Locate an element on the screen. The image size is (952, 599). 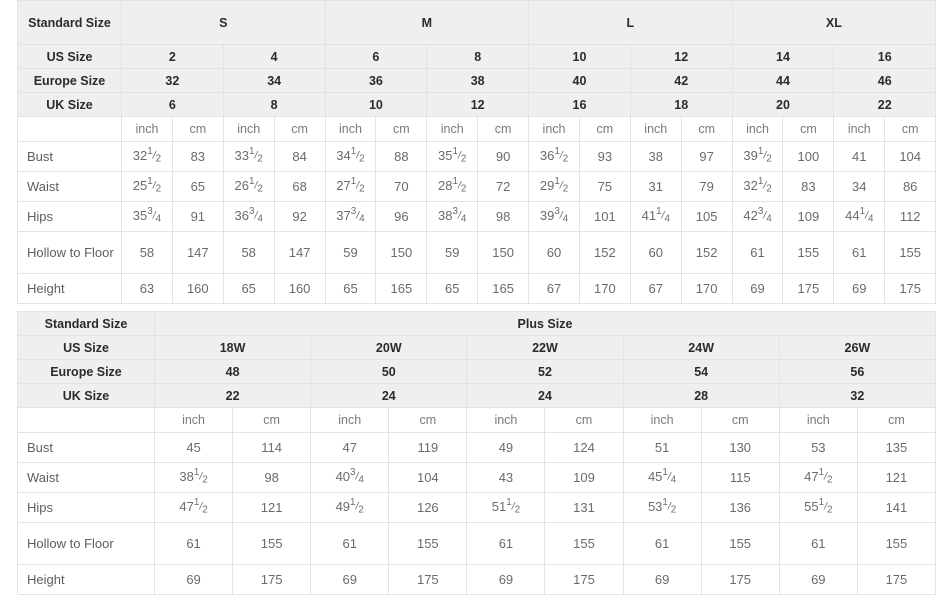
us-size-label: US Size is located at coordinates (69, 56).